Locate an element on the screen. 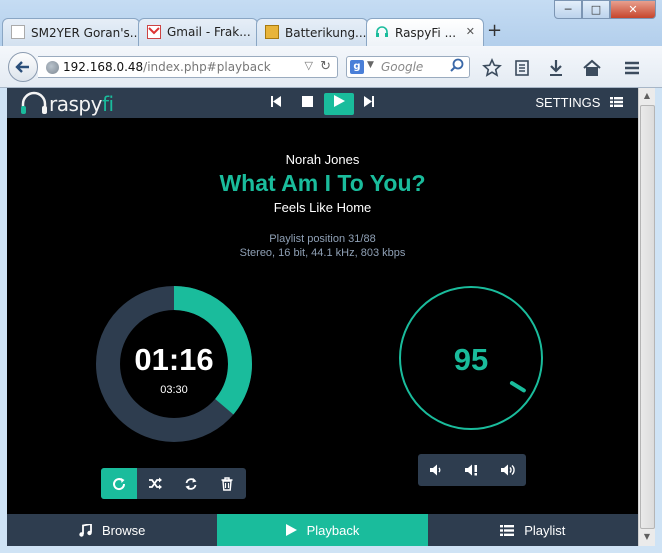  url-text: 192.168.0.48/index.php#playback is located at coordinates (167, 67).